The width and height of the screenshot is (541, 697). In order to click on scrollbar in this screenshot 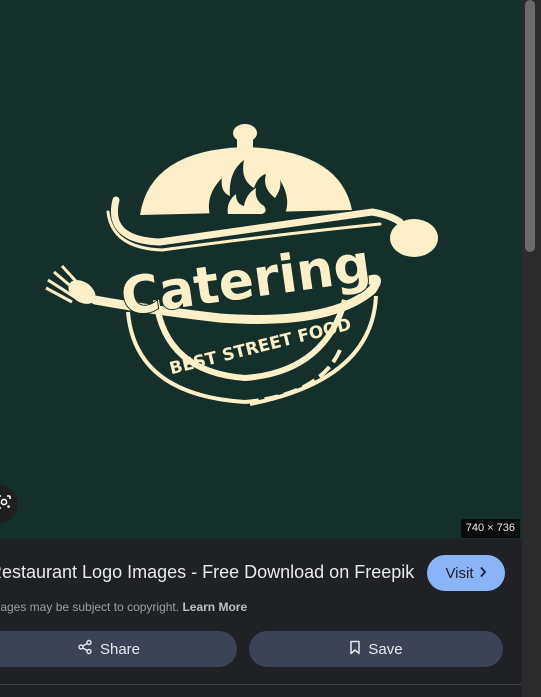, I will do `click(531, 348)`.